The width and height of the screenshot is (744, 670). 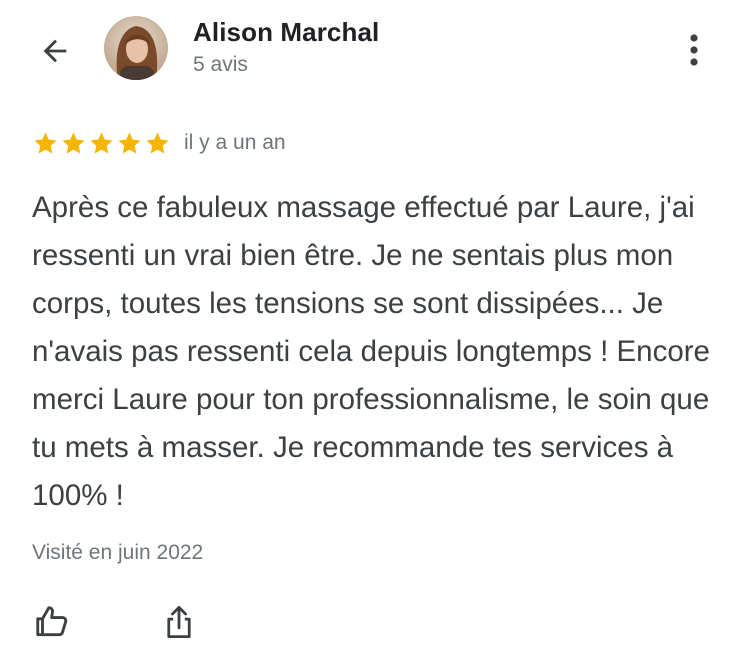 I want to click on avatar-photo, so click(x=136, y=48).